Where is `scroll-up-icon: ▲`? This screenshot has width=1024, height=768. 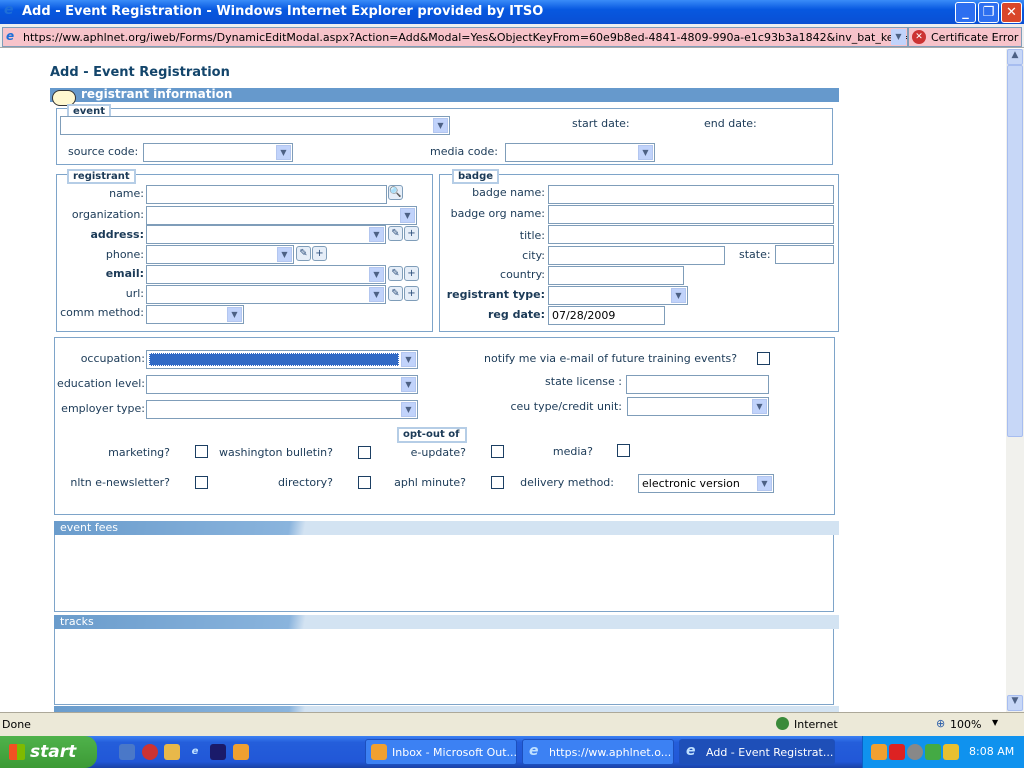
scroll-up-icon: ▲ is located at coordinates (1015, 57).